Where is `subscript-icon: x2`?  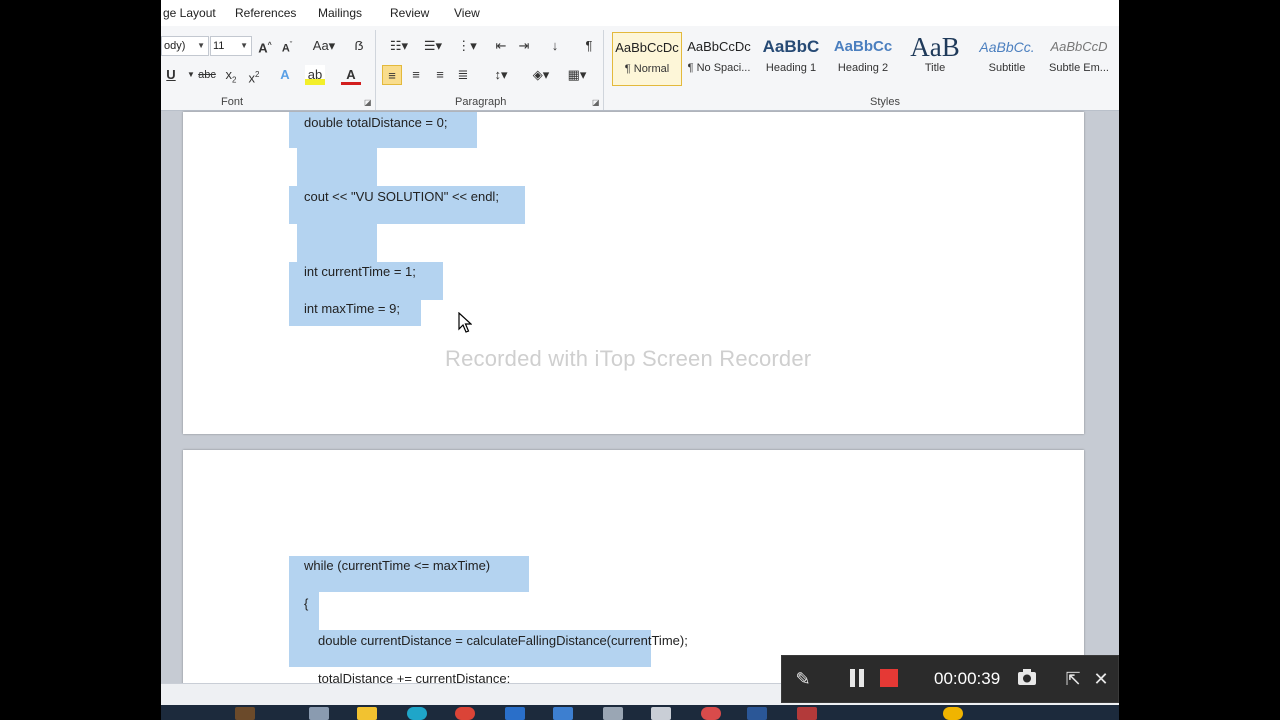 subscript-icon: x2 is located at coordinates (231, 75).